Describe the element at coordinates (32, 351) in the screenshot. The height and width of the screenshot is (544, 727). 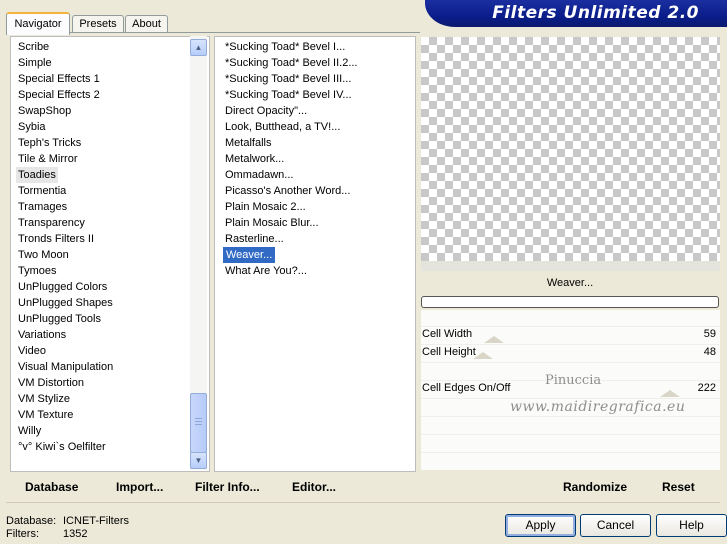
I see `category-item: Video` at that location.